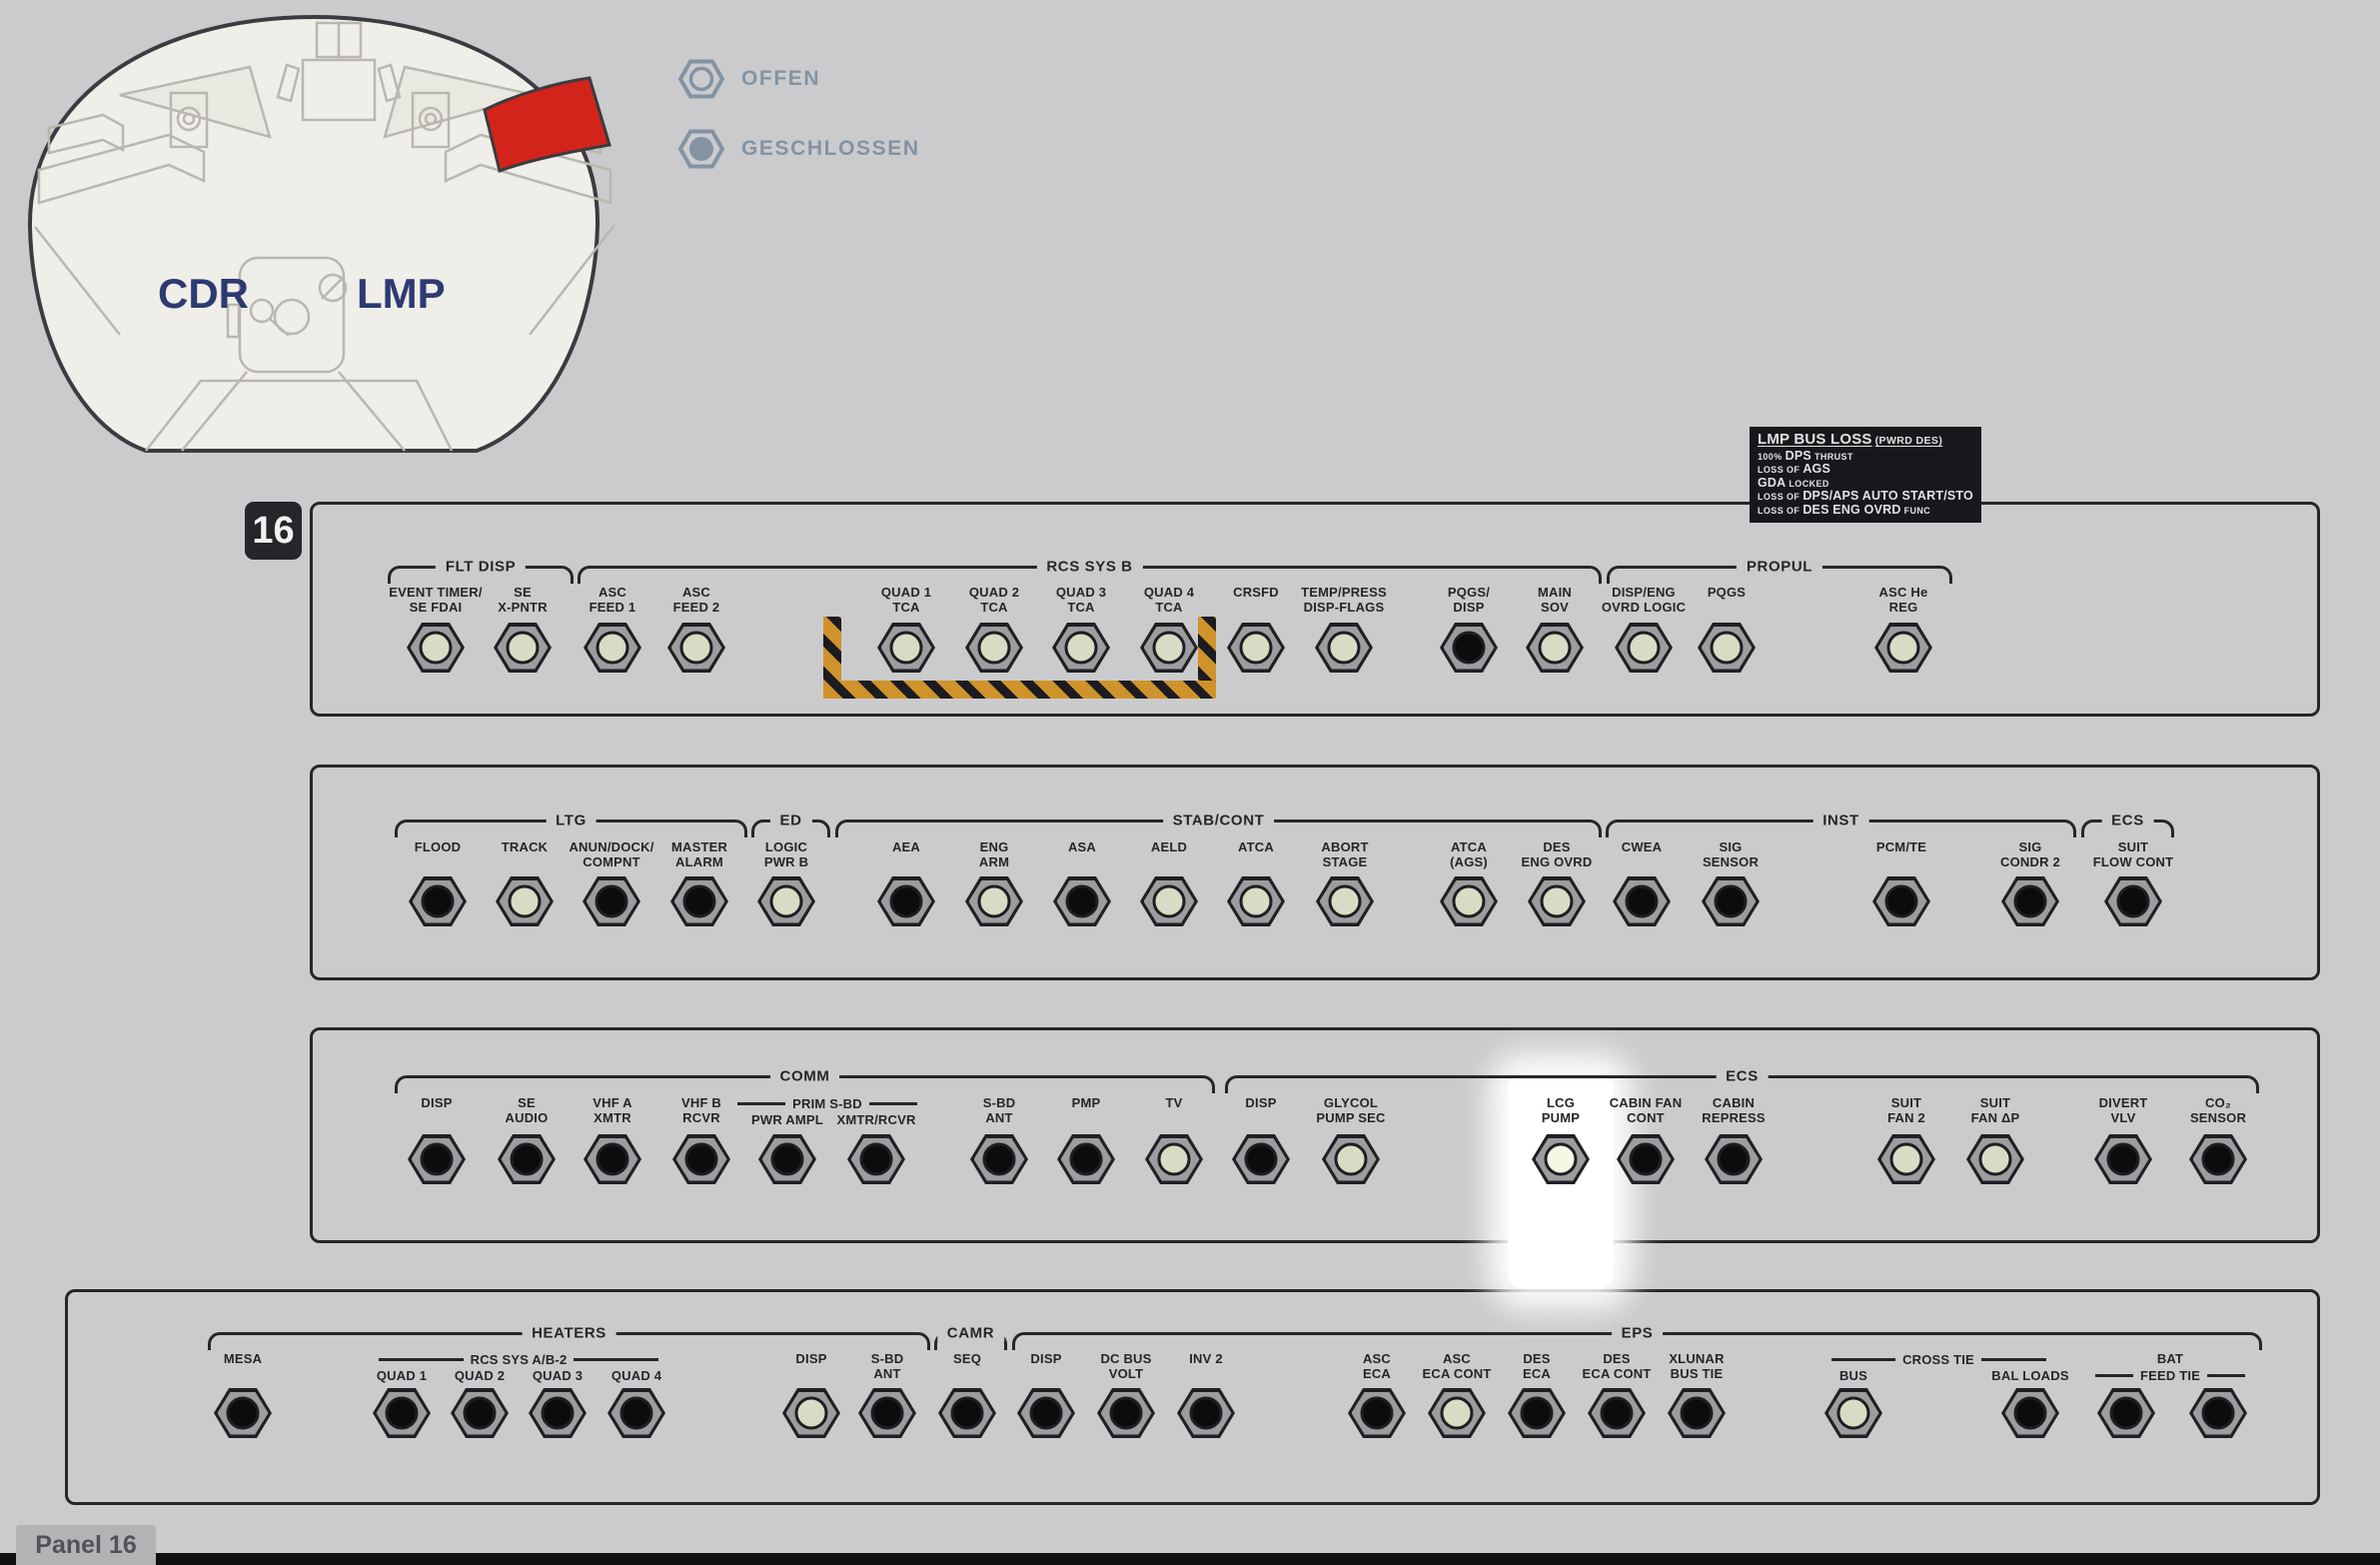 The width and height of the screenshot is (2380, 1565). What do you see at coordinates (1865, 456) in the screenshot?
I see `warning-line: 100% DPS THRUST` at bounding box center [1865, 456].